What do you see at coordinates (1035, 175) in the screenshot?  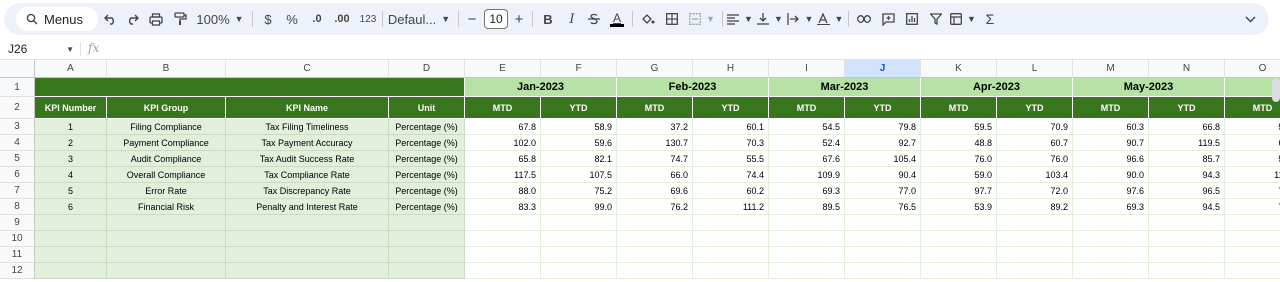 I see `value-cell: 103.4` at bounding box center [1035, 175].